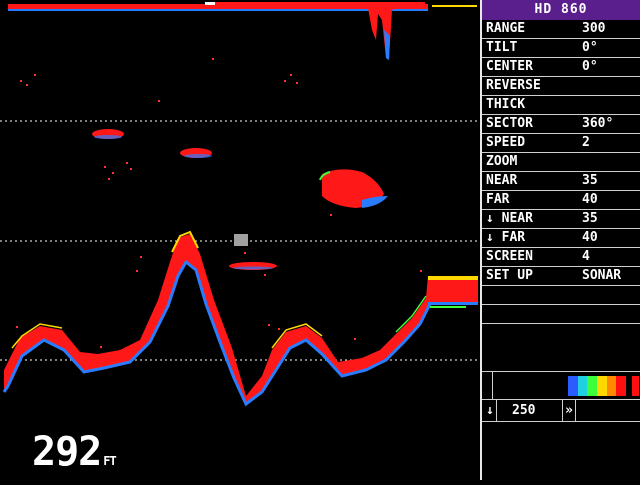 The width and height of the screenshot is (640, 485). I want to click on down-arrow-icon: ↓, so click(490, 410).